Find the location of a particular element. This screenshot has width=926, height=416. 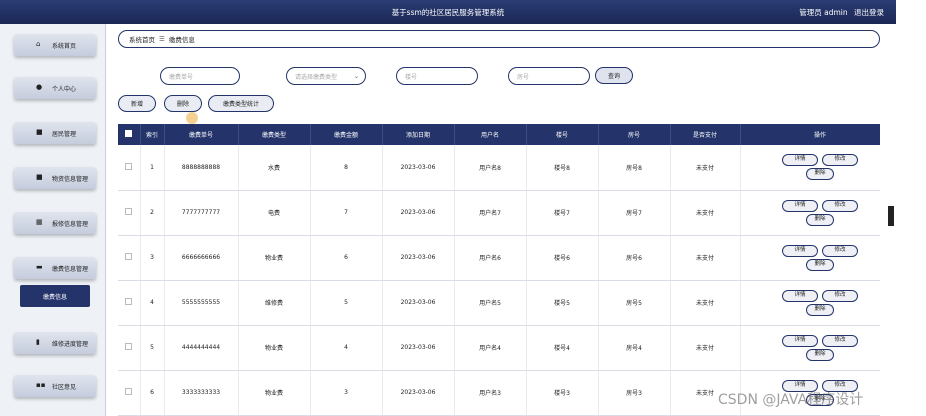

query-button: 查询 is located at coordinates (614, 75).